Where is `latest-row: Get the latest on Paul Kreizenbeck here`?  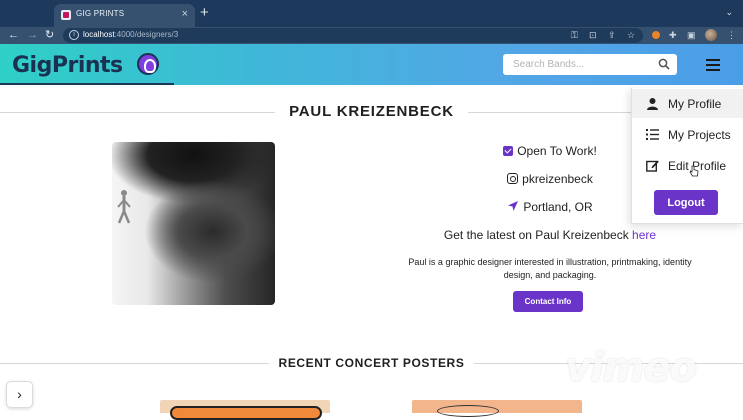
latest-row: Get the latest on Paul Kreizenbeck here is located at coordinates (550, 235).